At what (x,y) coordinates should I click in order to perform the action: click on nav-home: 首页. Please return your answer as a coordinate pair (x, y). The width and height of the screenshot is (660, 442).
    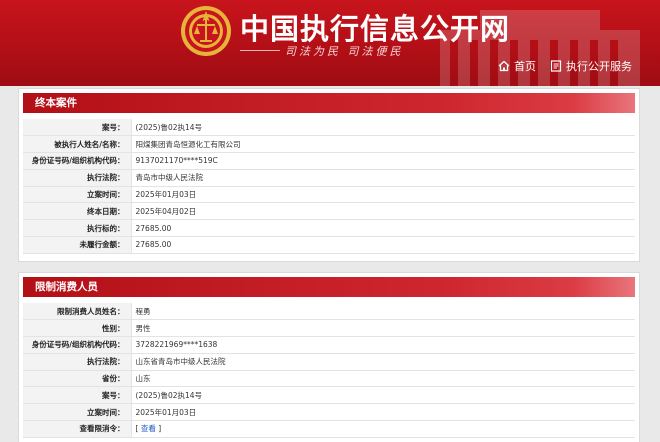
    Looking at the image, I should click on (517, 66).